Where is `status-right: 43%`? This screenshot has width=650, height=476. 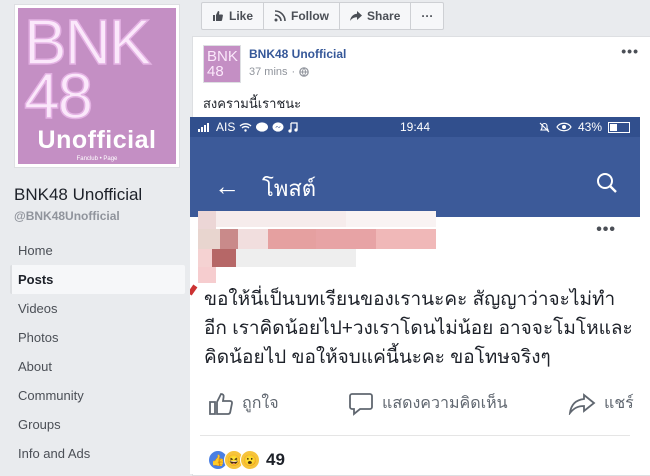 status-right: 43% is located at coordinates (584, 127).